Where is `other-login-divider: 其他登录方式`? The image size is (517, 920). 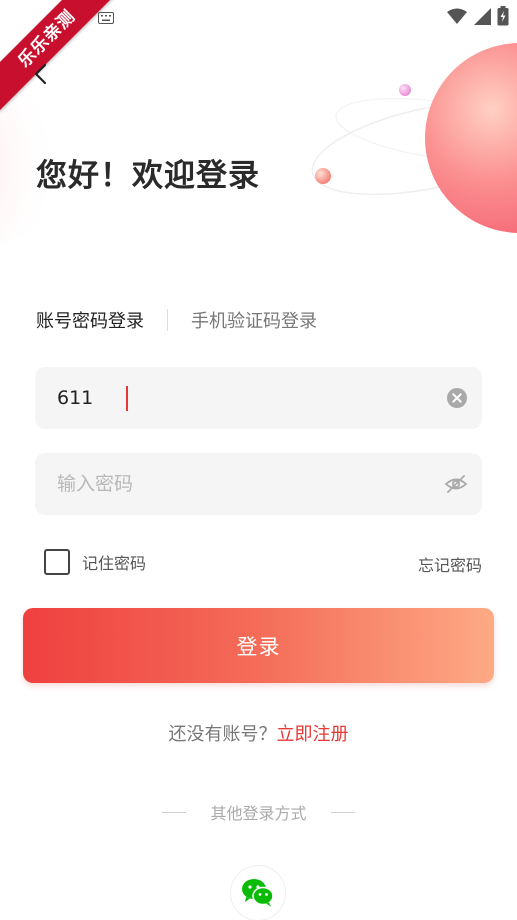 other-login-divider: 其他登录方式 is located at coordinates (258, 812).